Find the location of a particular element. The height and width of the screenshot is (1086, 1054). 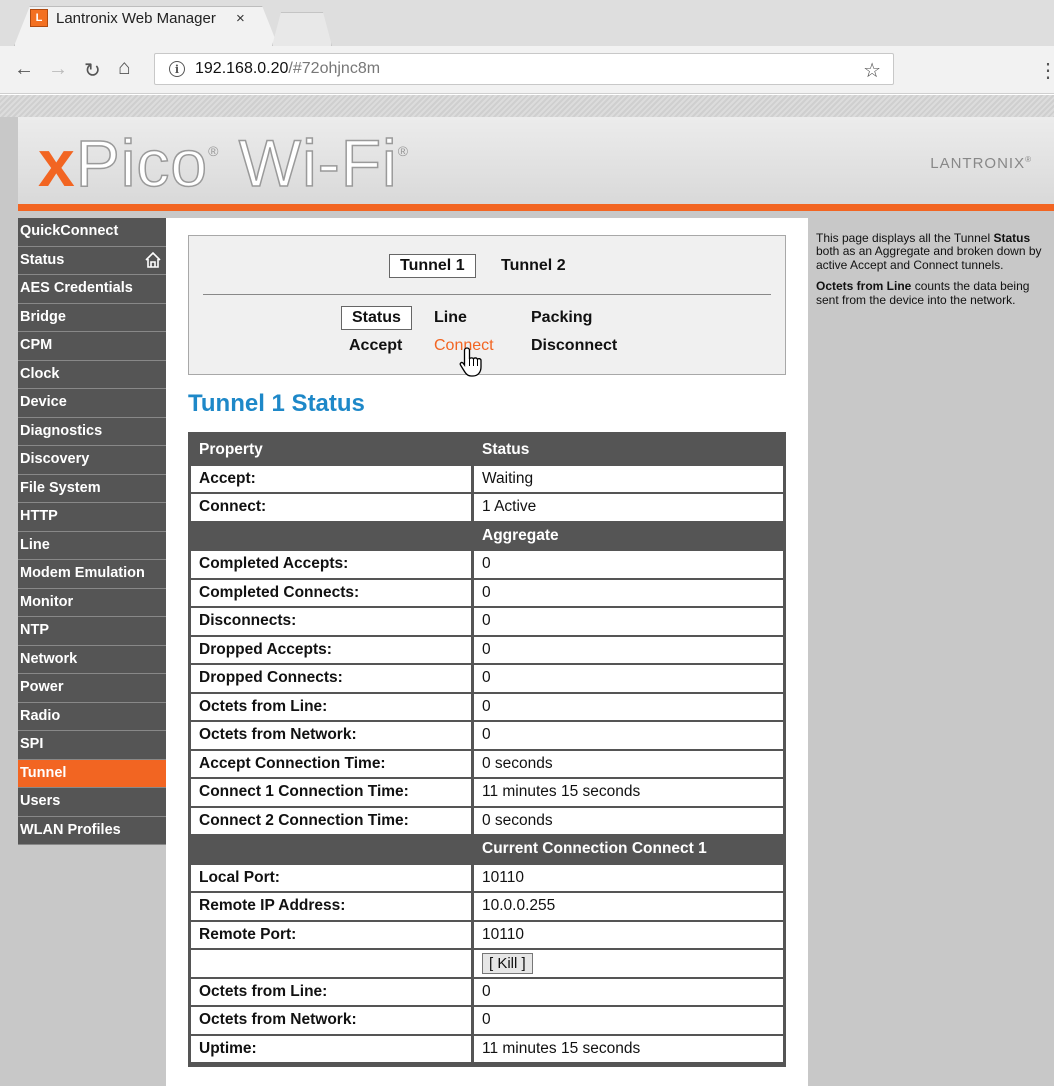

browser-tab-content: L Lantronix Web Manager is located at coordinates (123, 18).